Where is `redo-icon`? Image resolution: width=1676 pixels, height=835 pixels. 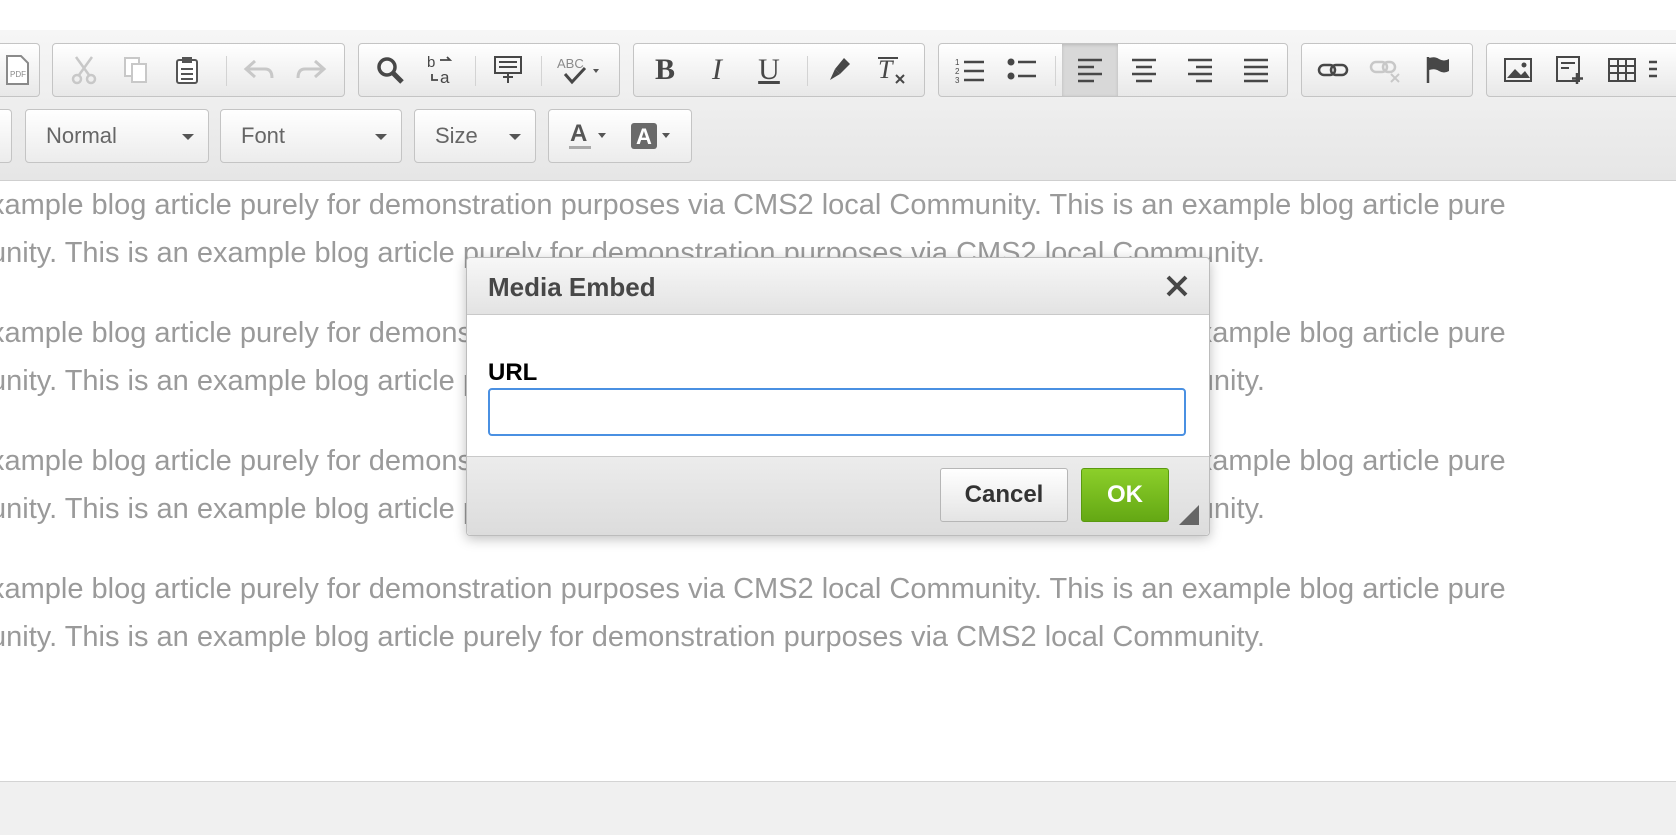
redo-icon is located at coordinates (311, 70).